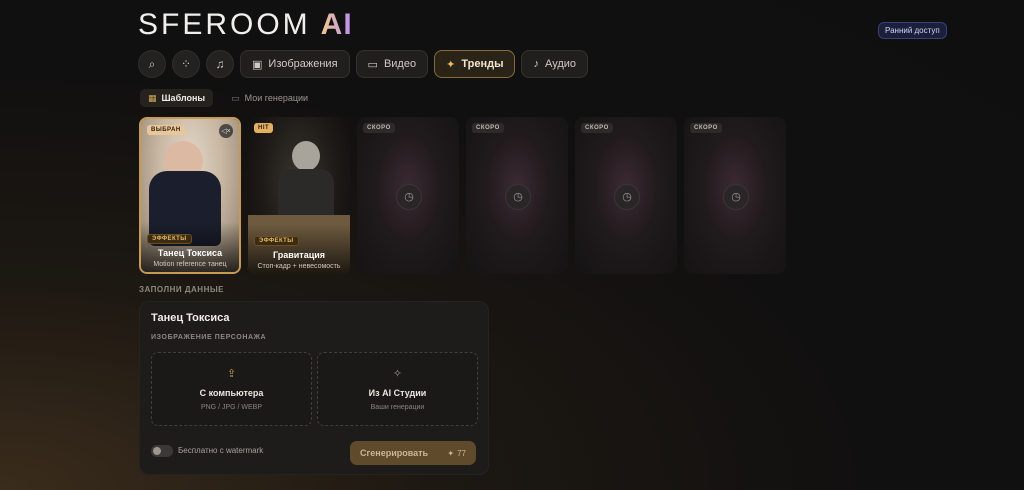 The height and width of the screenshot is (490, 1024). I want to click on tab-audio-label: Аудио, so click(560, 64).